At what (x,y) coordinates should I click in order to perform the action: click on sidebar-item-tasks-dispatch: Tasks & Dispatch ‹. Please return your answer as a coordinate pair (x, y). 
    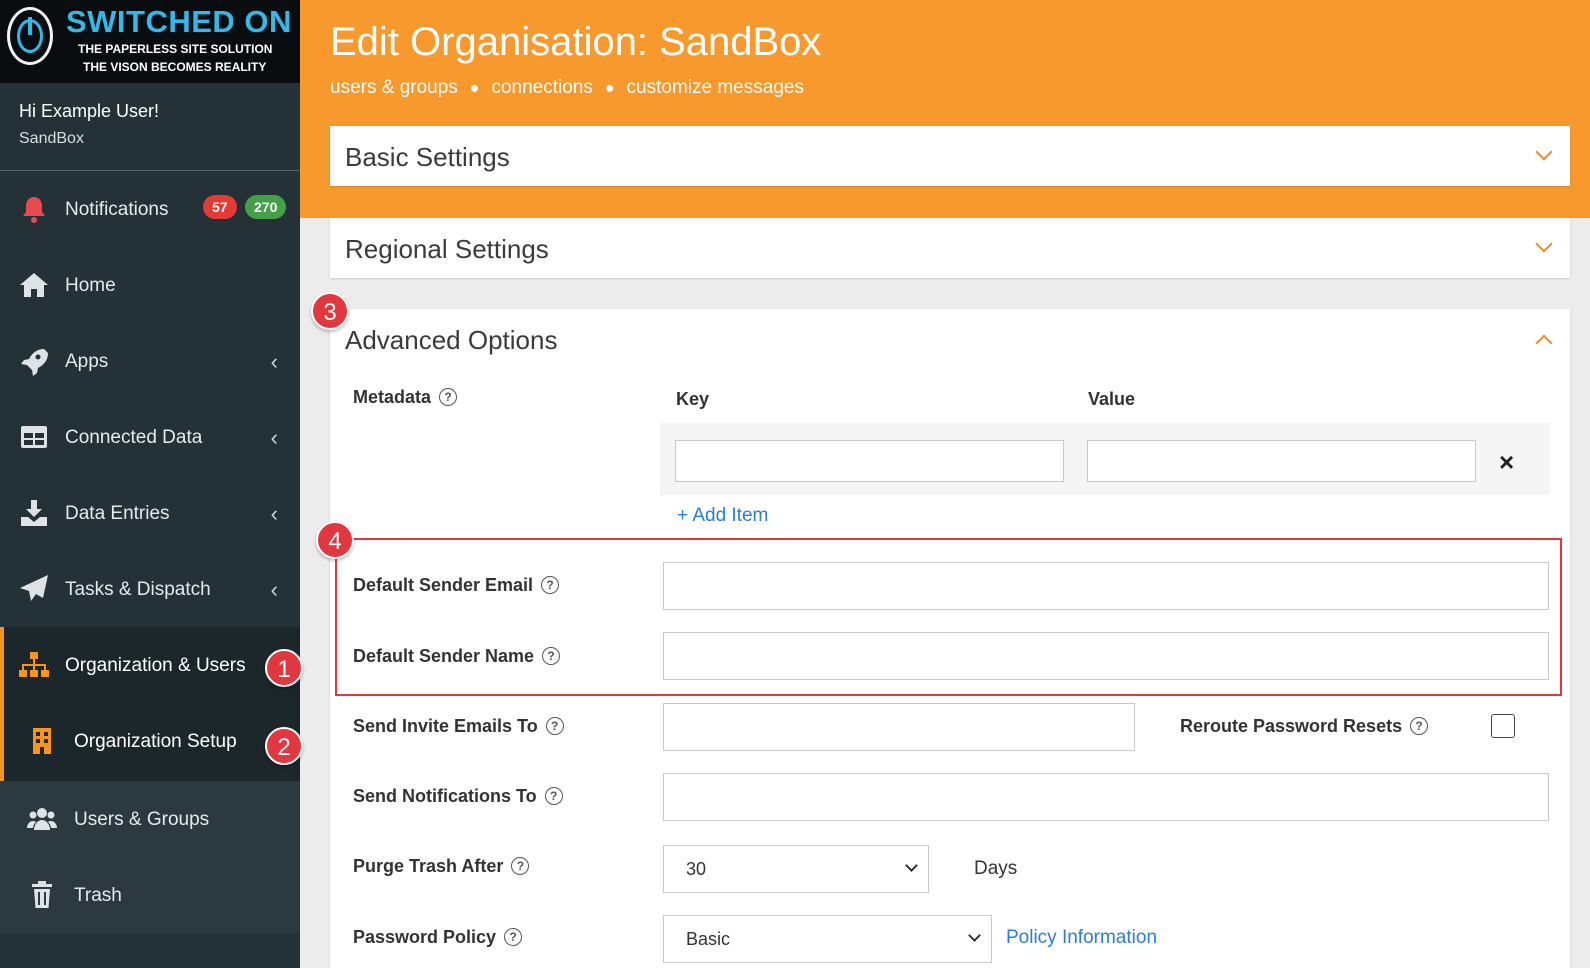
    Looking at the image, I should click on (150, 589).